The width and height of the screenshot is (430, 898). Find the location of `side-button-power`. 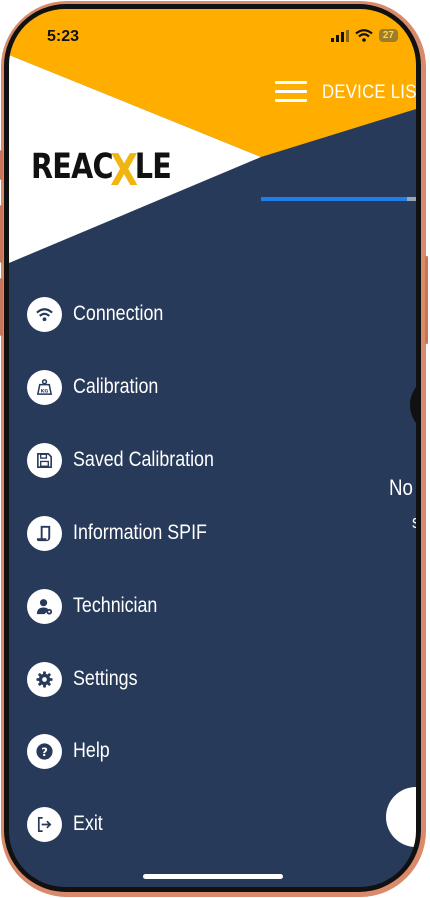

side-button-power is located at coordinates (426, 300).